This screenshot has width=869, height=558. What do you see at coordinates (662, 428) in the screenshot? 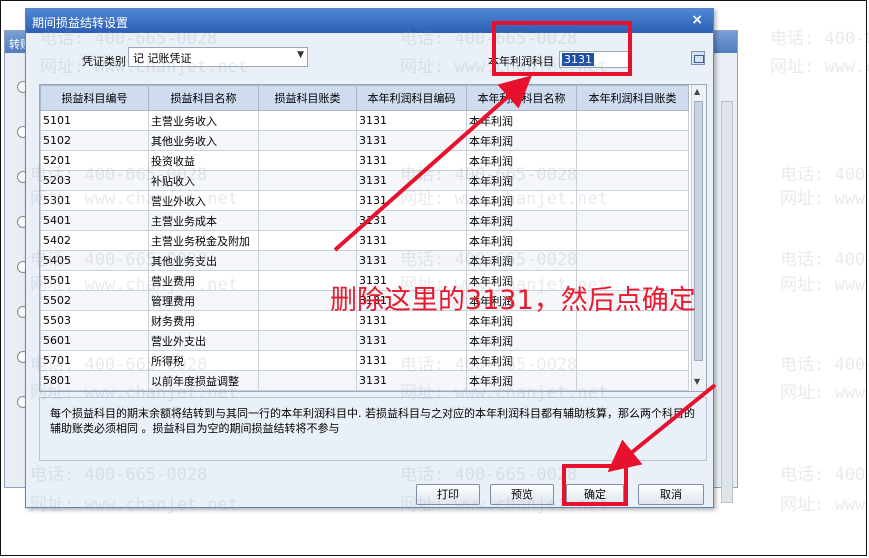
I see `arrow-to-ok-button` at bounding box center [662, 428].